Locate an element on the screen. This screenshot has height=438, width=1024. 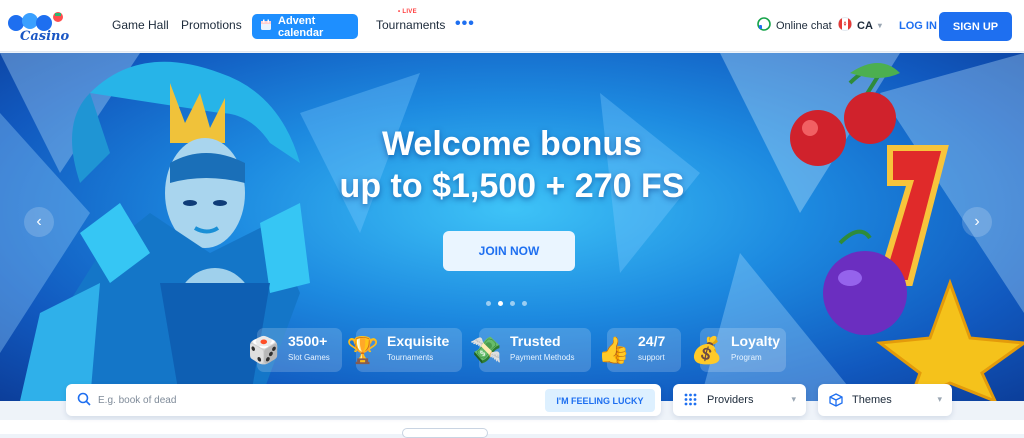
casino-logo: Casino is located at coordinates (38, 26).